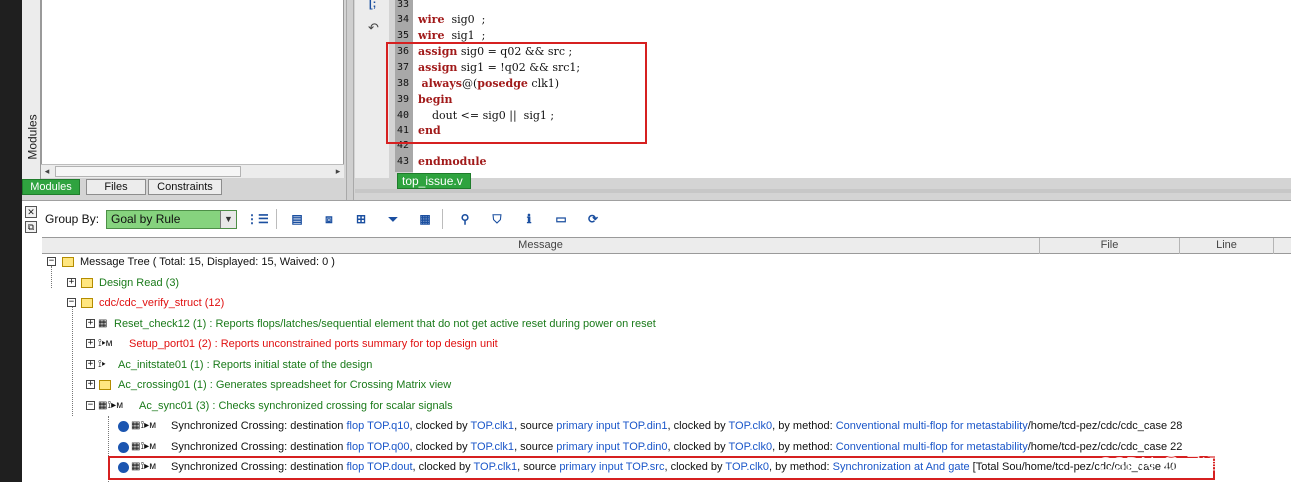 The width and height of the screenshot is (1291, 482). Describe the element at coordinates (373, 28) in the screenshot. I see `undo-icon: ↶` at that location.